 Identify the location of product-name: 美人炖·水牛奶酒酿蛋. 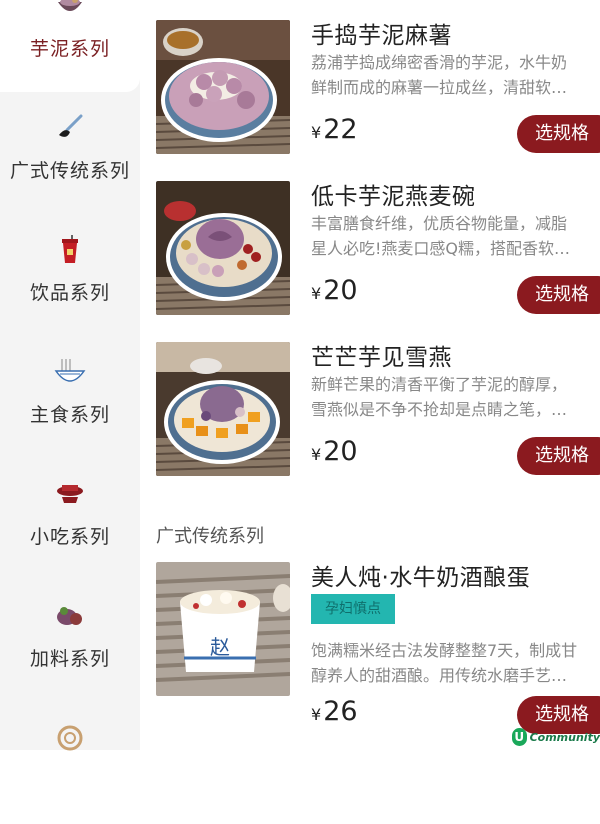
(421, 578).